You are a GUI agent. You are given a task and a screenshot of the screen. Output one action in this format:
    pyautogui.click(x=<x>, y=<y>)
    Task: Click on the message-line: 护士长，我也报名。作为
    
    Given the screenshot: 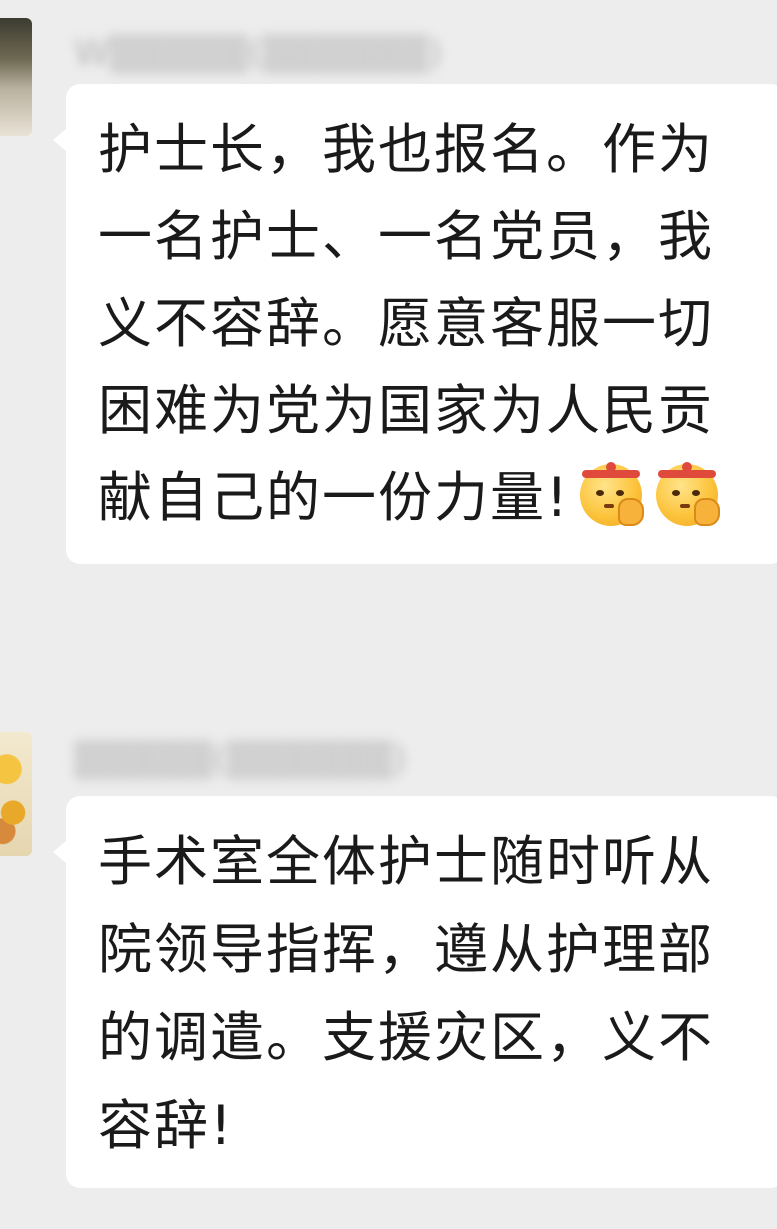 What is the action you would take?
    pyautogui.click(x=406, y=149)
    